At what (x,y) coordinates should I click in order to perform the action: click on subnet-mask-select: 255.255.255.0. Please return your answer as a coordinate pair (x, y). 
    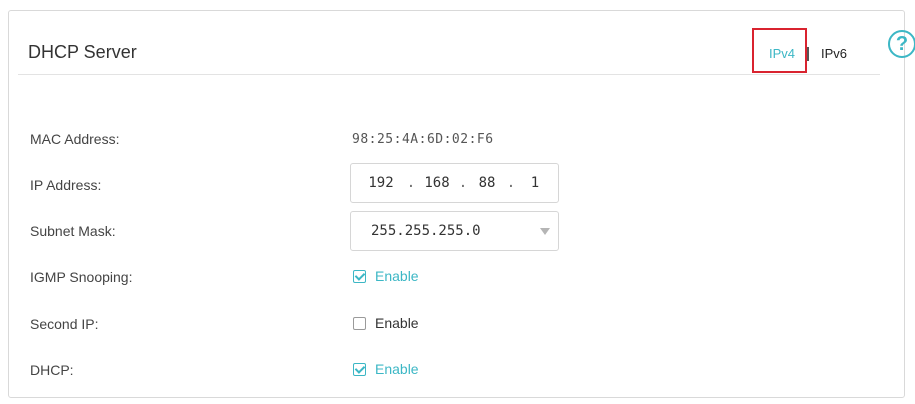
    Looking at the image, I should click on (454, 231).